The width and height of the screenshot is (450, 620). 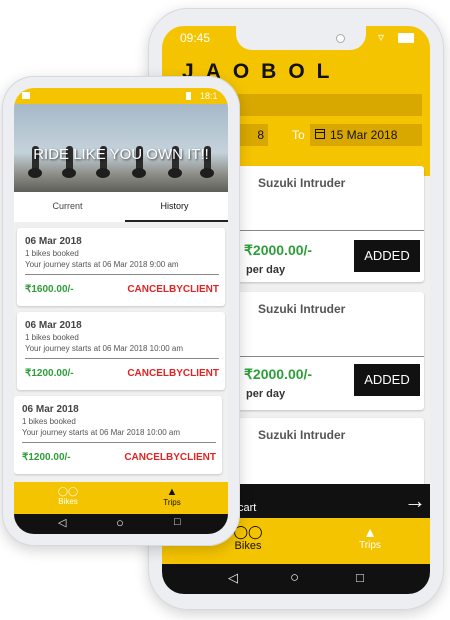 What do you see at coordinates (247, 508) in the screenshot?
I see `cart-label: cart` at bounding box center [247, 508].